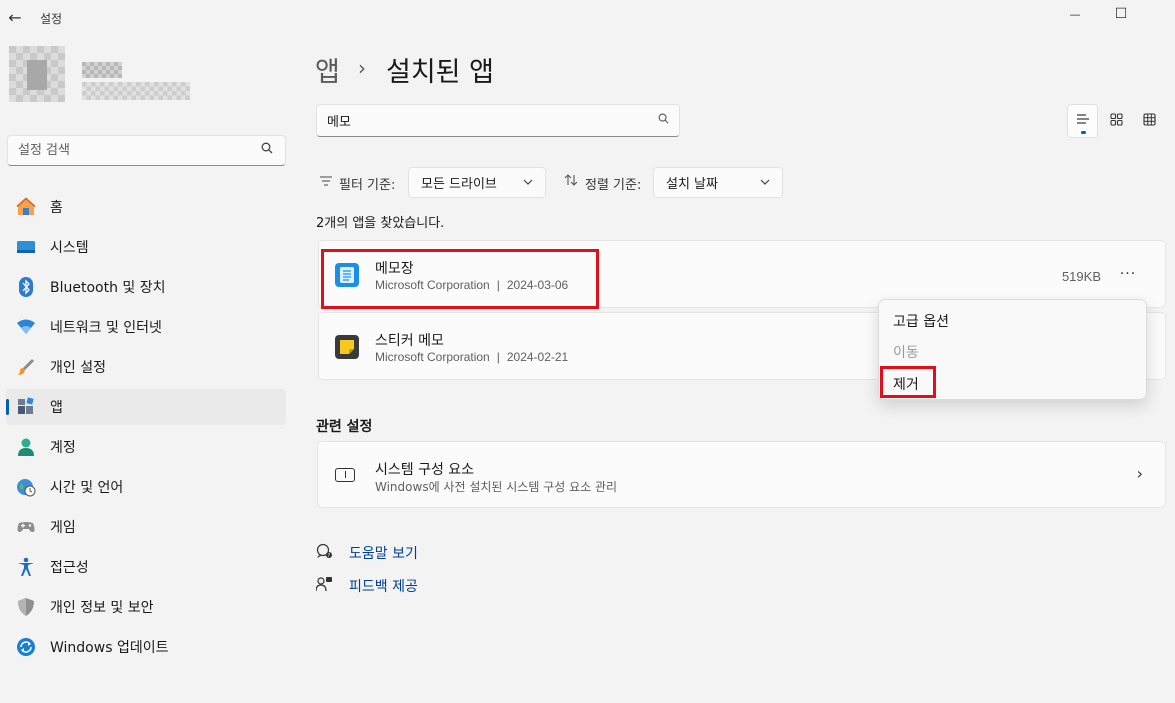 The image size is (1175, 703). I want to click on sidebar-item-personalization: 개인 설정, so click(146, 367).